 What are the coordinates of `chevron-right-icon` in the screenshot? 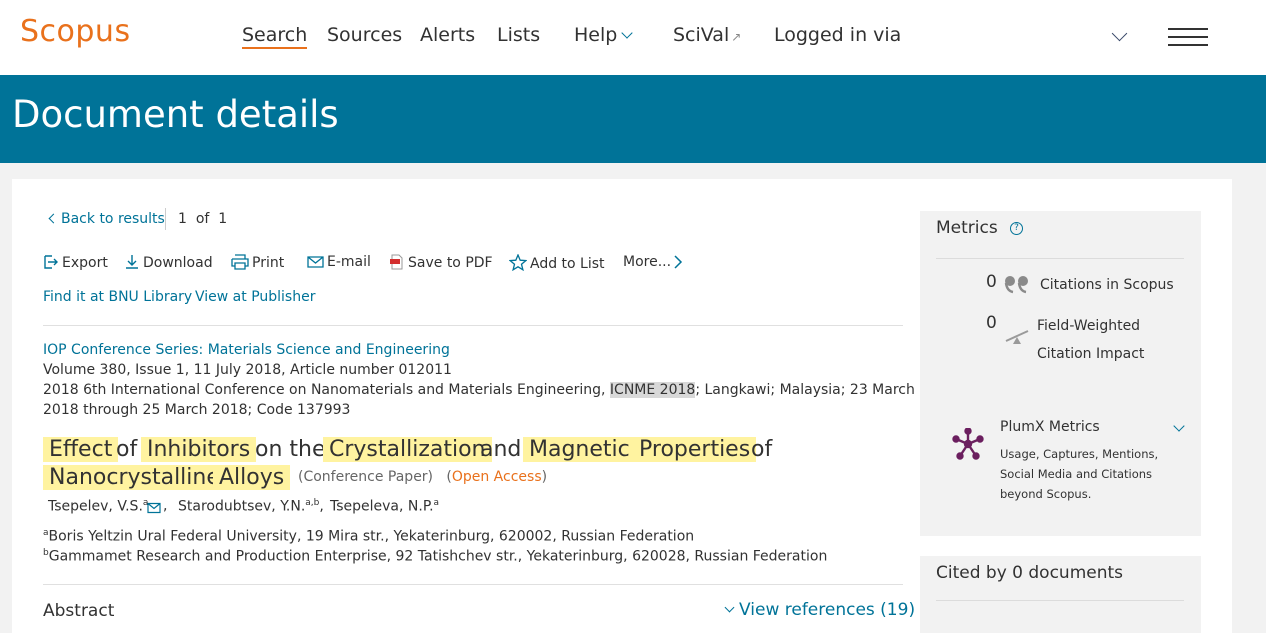 It's located at (678, 262).